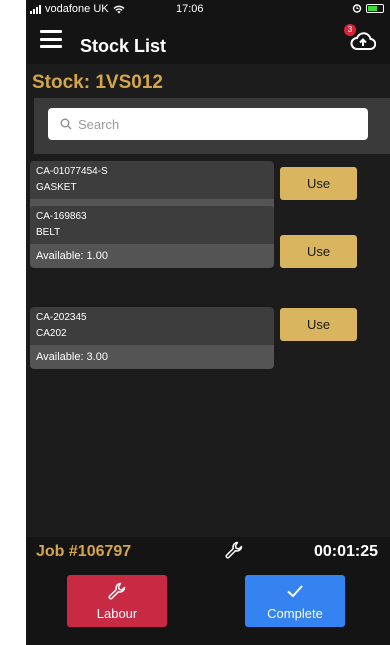 The width and height of the screenshot is (390, 645). What do you see at coordinates (51, 39) in the screenshot?
I see `menu-icon` at bounding box center [51, 39].